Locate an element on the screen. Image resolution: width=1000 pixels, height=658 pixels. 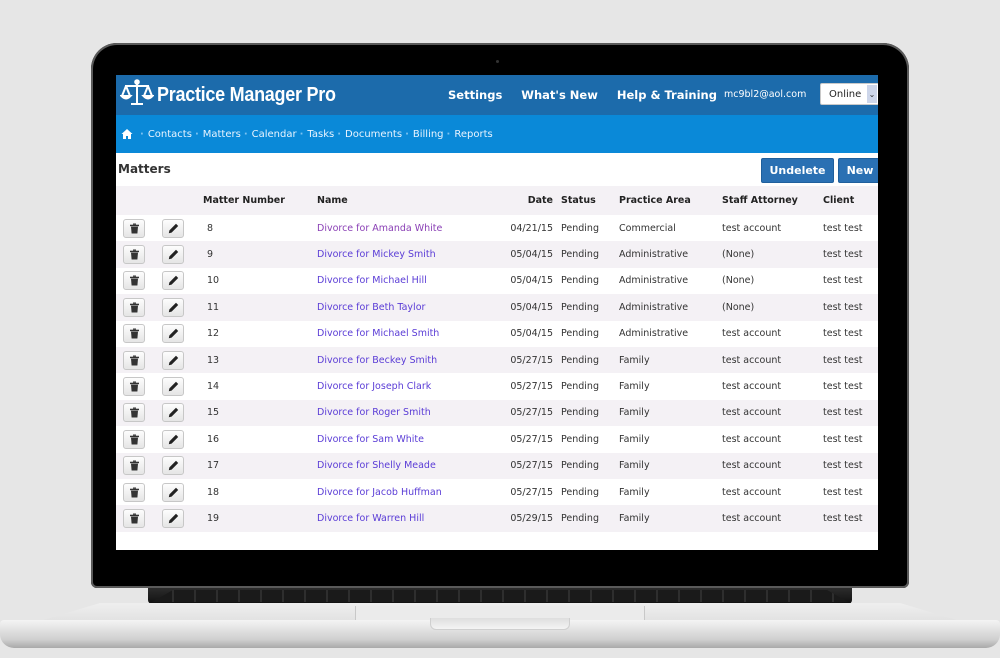
subnav-documents: Documents is located at coordinates (368, 134).